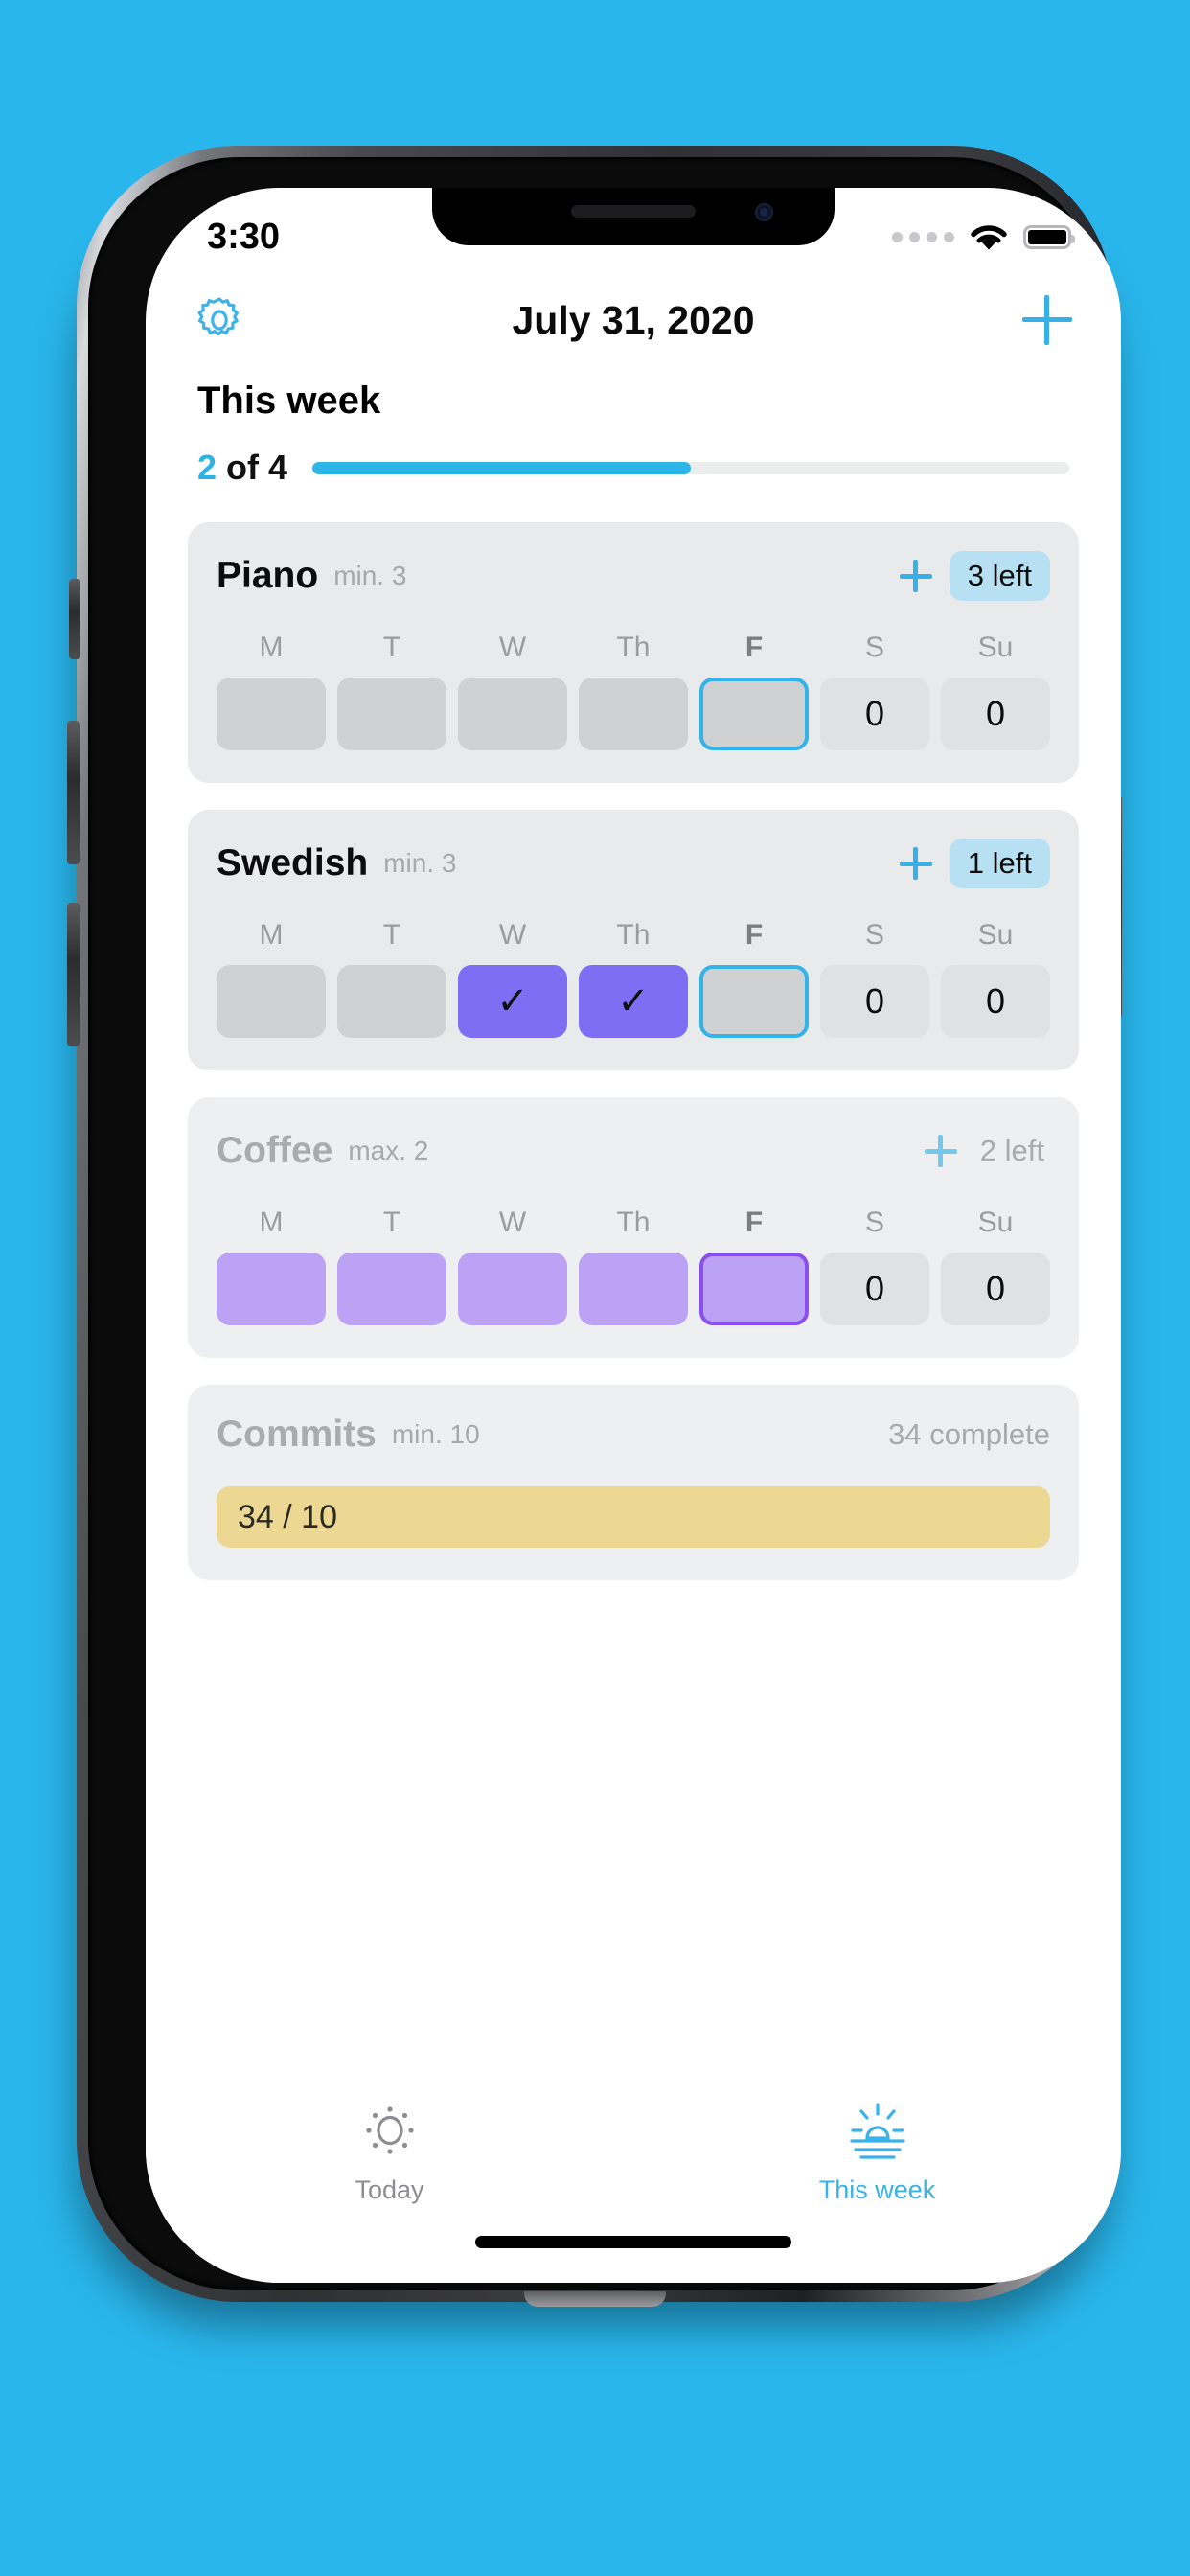 The height and width of the screenshot is (2576, 1190). What do you see at coordinates (244, 236) in the screenshot?
I see `status-time: 3:30` at bounding box center [244, 236].